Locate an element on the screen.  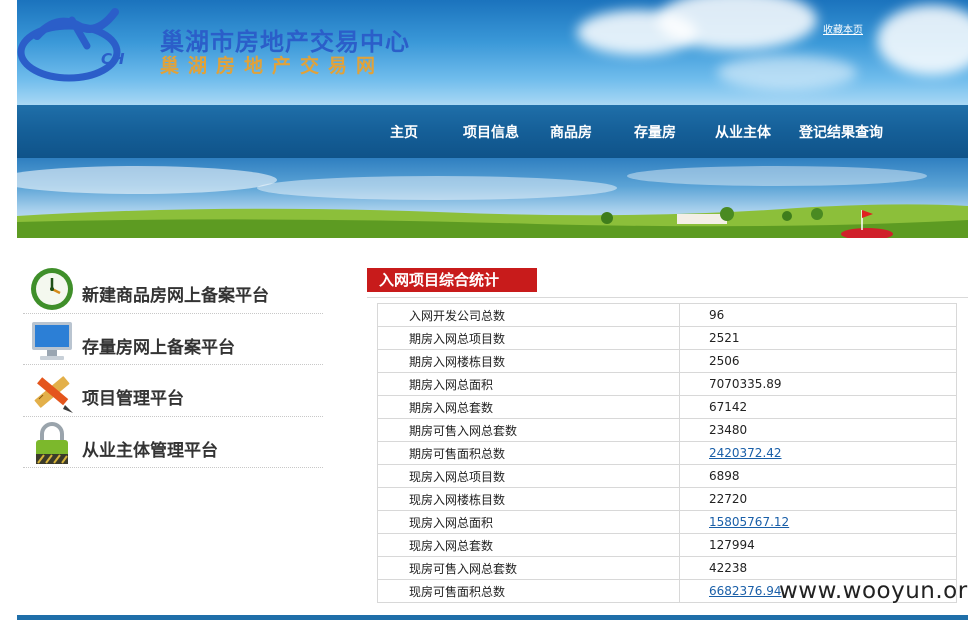
nav-commercial-housing: 商品房 is located at coordinates (571, 132).